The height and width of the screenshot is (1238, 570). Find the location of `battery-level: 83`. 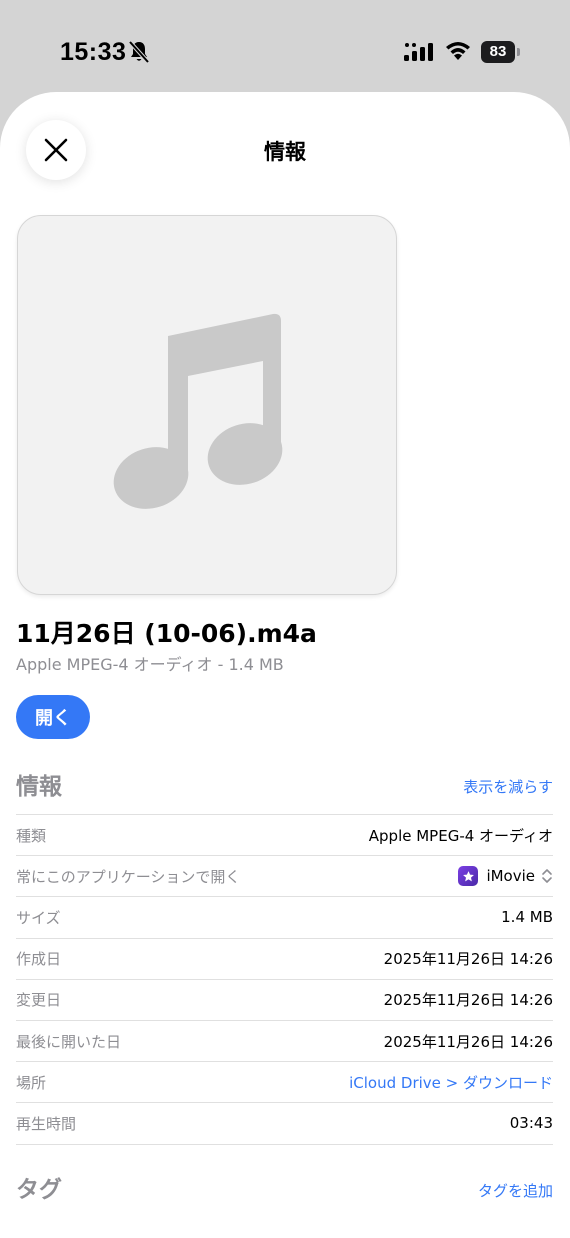

battery-level: 83 is located at coordinates (498, 52).